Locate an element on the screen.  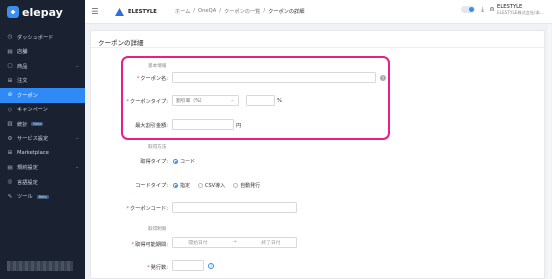
sidebar-item-label: 規約設定 is located at coordinates (27, 168).